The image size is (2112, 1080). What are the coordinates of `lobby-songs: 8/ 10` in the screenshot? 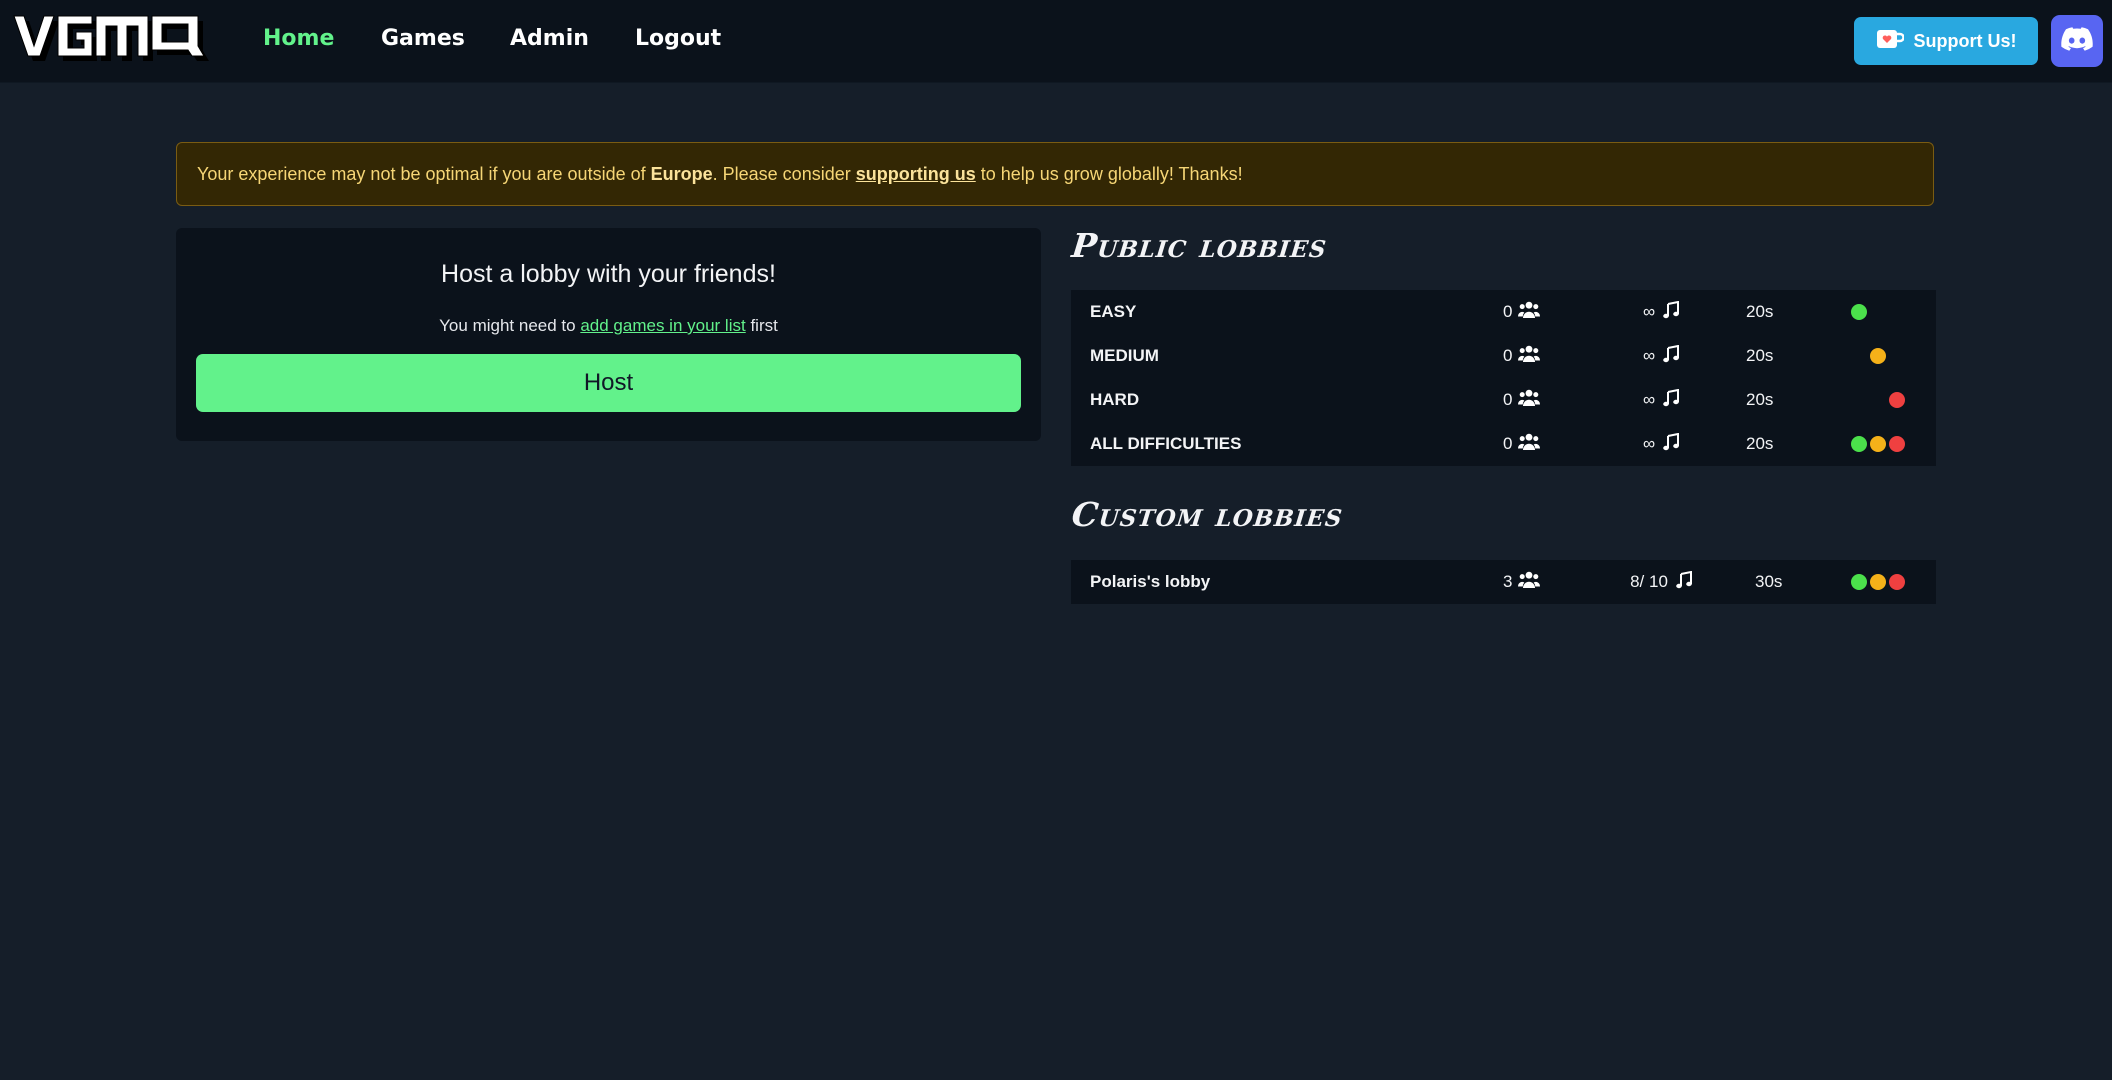 It's located at (1661, 582).